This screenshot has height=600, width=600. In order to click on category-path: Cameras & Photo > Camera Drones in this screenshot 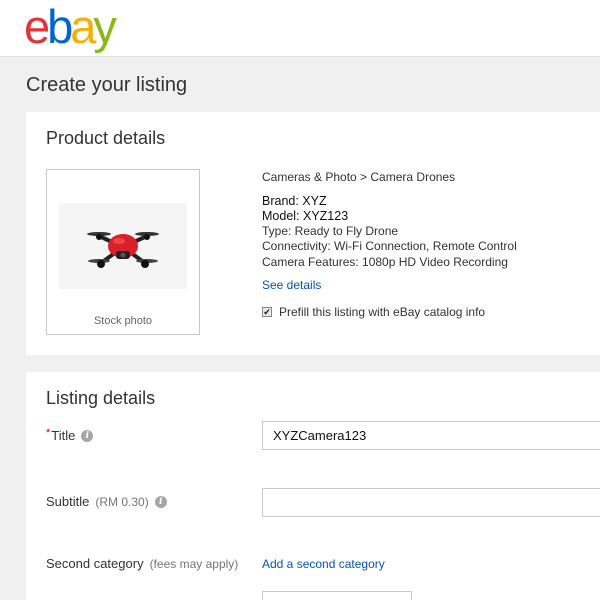, I will do `click(359, 177)`.